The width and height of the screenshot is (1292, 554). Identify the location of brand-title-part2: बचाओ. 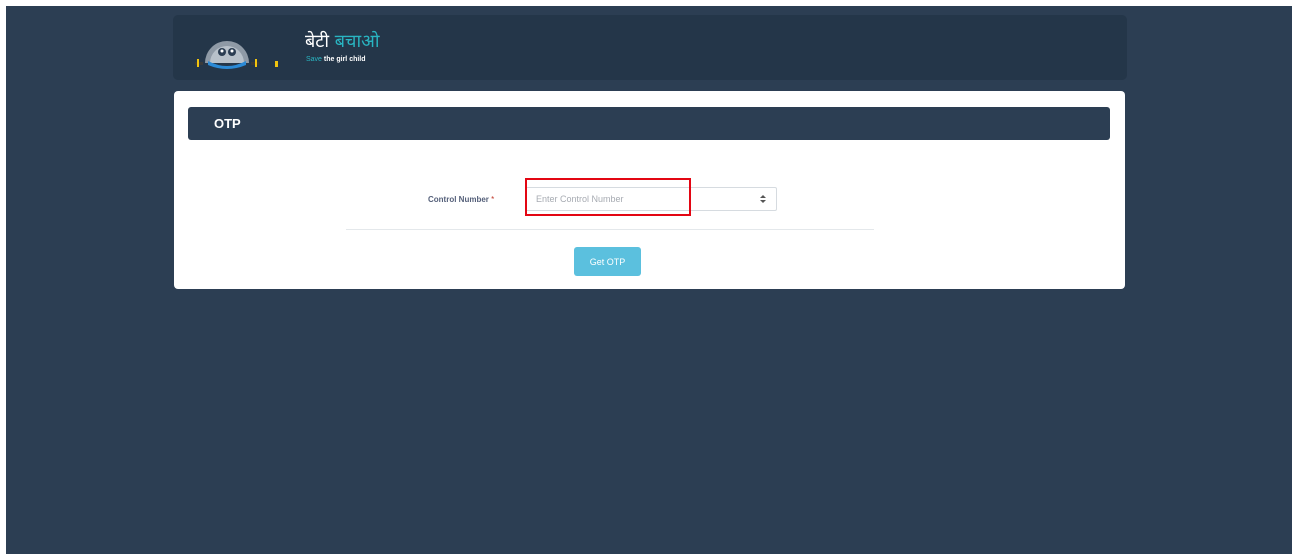
(357, 41).